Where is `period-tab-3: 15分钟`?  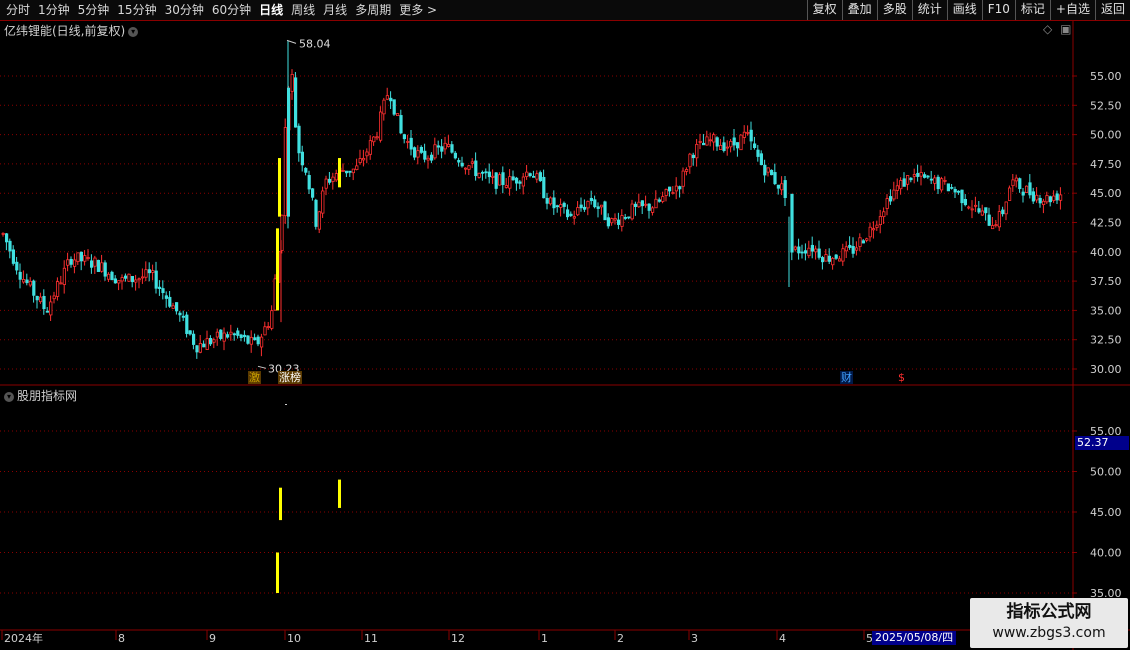 period-tab-3: 15分钟 is located at coordinates (136, 10).